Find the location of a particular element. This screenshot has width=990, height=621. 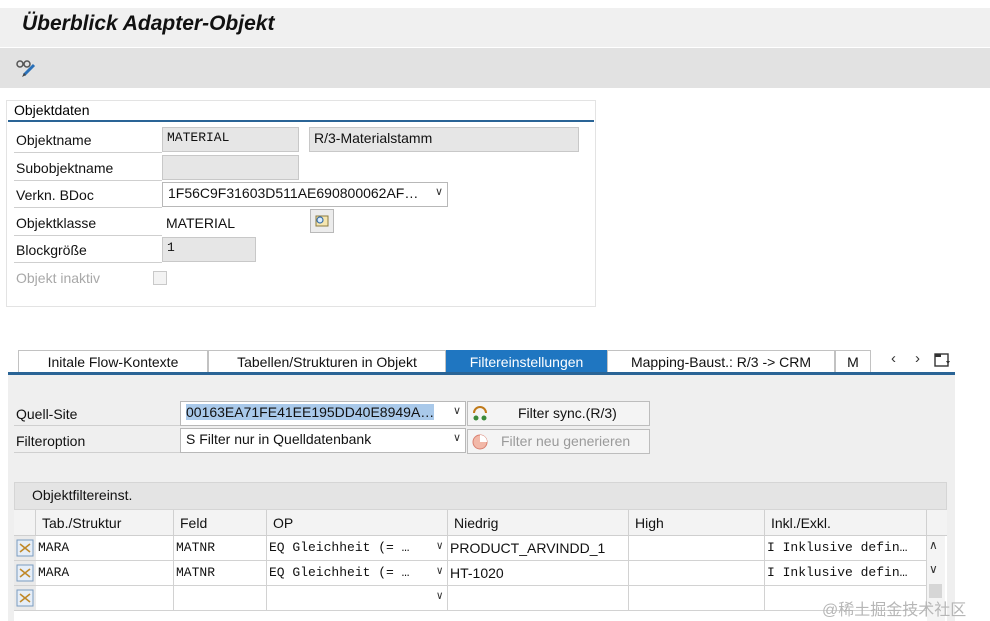

subobjektname-label: Subobjektname is located at coordinates (65, 168).